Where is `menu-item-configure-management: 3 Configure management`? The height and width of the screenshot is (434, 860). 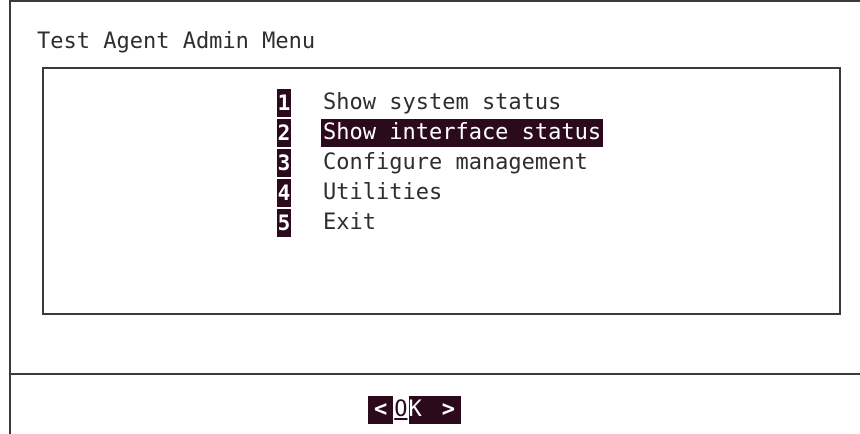
menu-item-configure-management: 3 Configure management is located at coordinates (433, 163).